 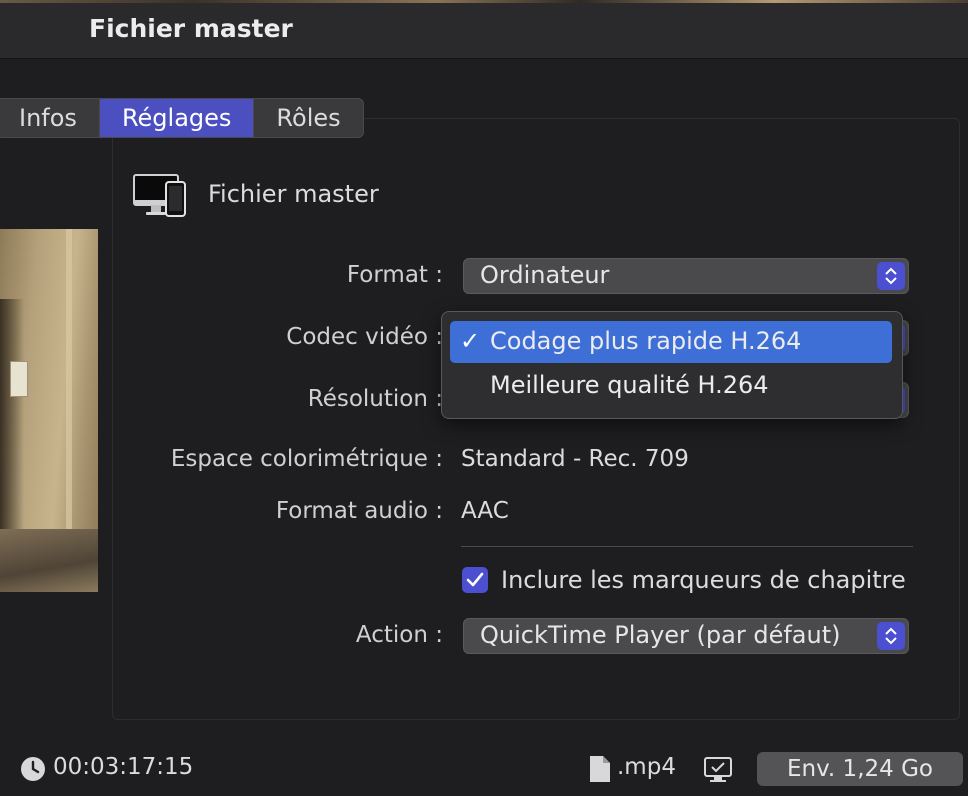 What do you see at coordinates (484, 768) in the screenshot?
I see `footer-bar: 00:03:17:15 .mp4 Env. 1,24 Go` at bounding box center [484, 768].